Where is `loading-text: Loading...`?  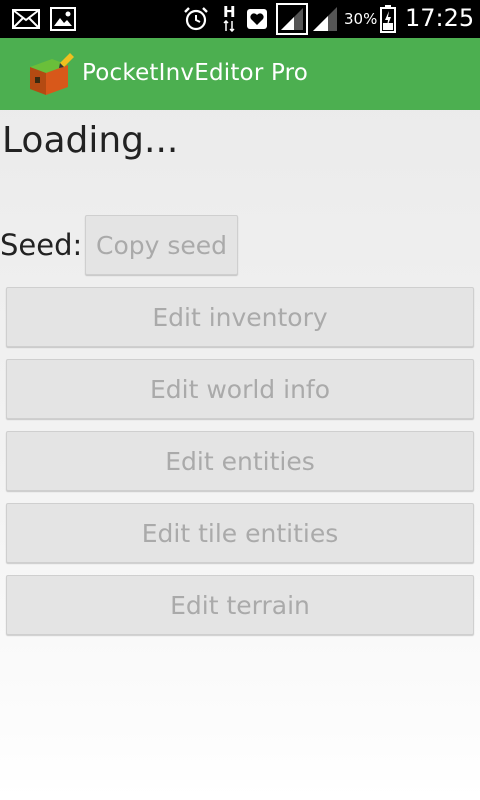 loading-text: Loading... is located at coordinates (90, 140).